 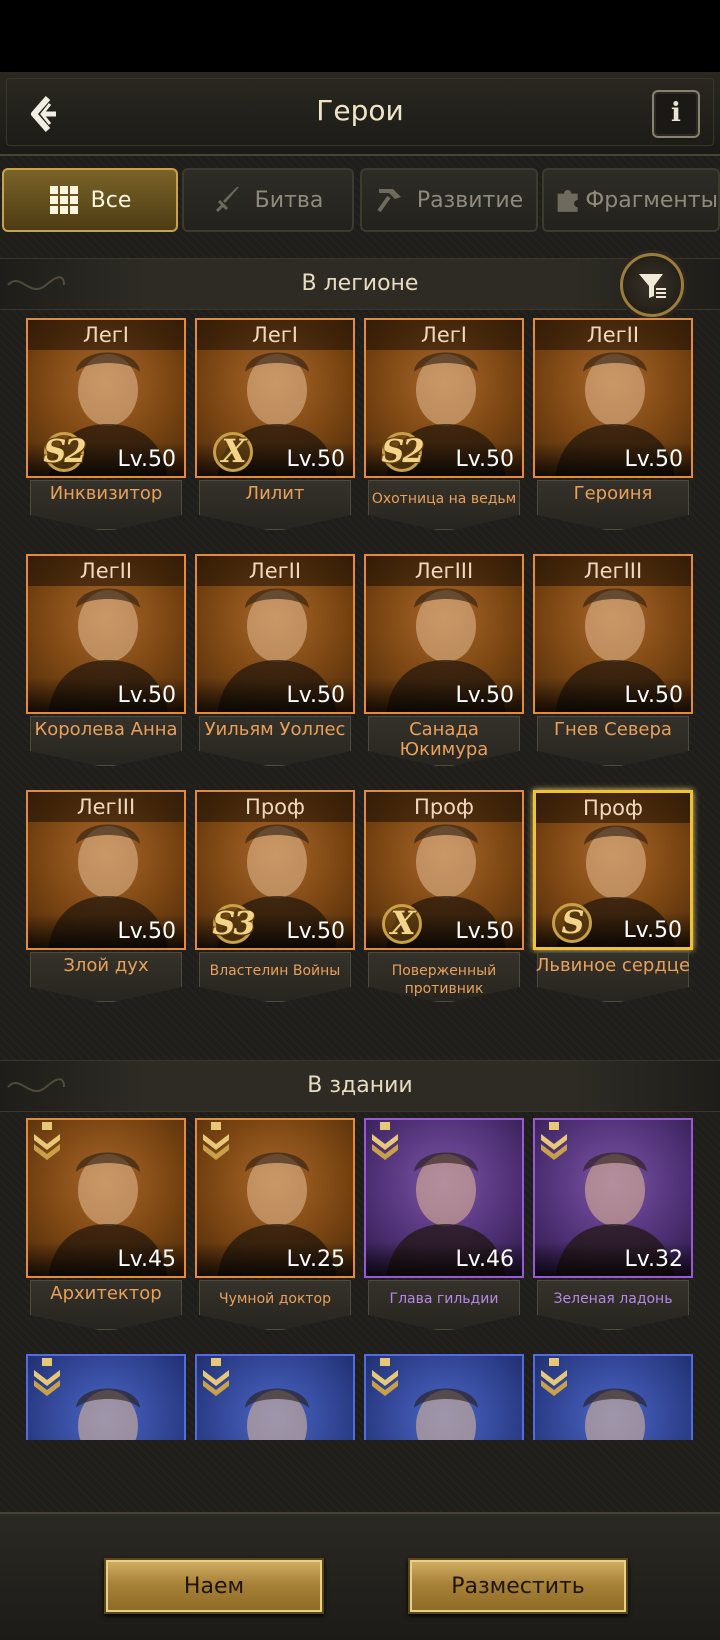 I want to click on hero-name: Лилит, so click(x=275, y=493).